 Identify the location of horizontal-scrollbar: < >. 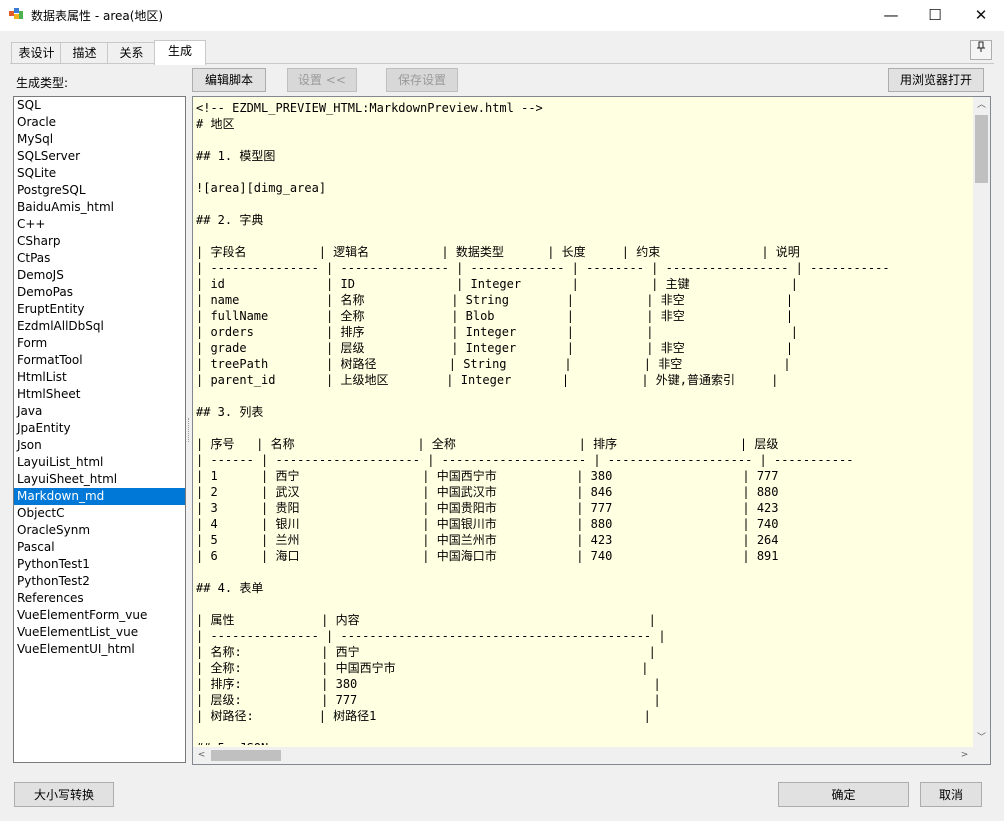
(583, 755).